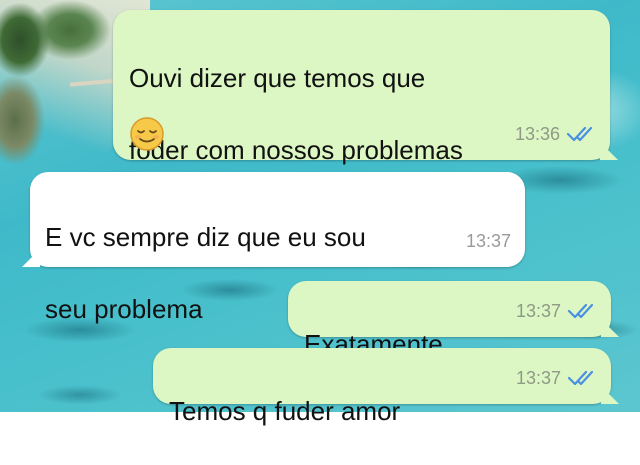 This screenshot has height=465, width=640. I want to click on message-text: Temos q fuder amor, so click(284, 411).